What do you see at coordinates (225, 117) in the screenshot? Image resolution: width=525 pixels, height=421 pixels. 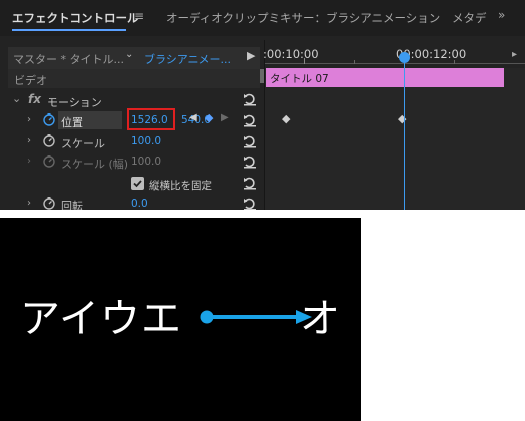 I see `next-keyframe-icon: ▶` at bounding box center [225, 117].